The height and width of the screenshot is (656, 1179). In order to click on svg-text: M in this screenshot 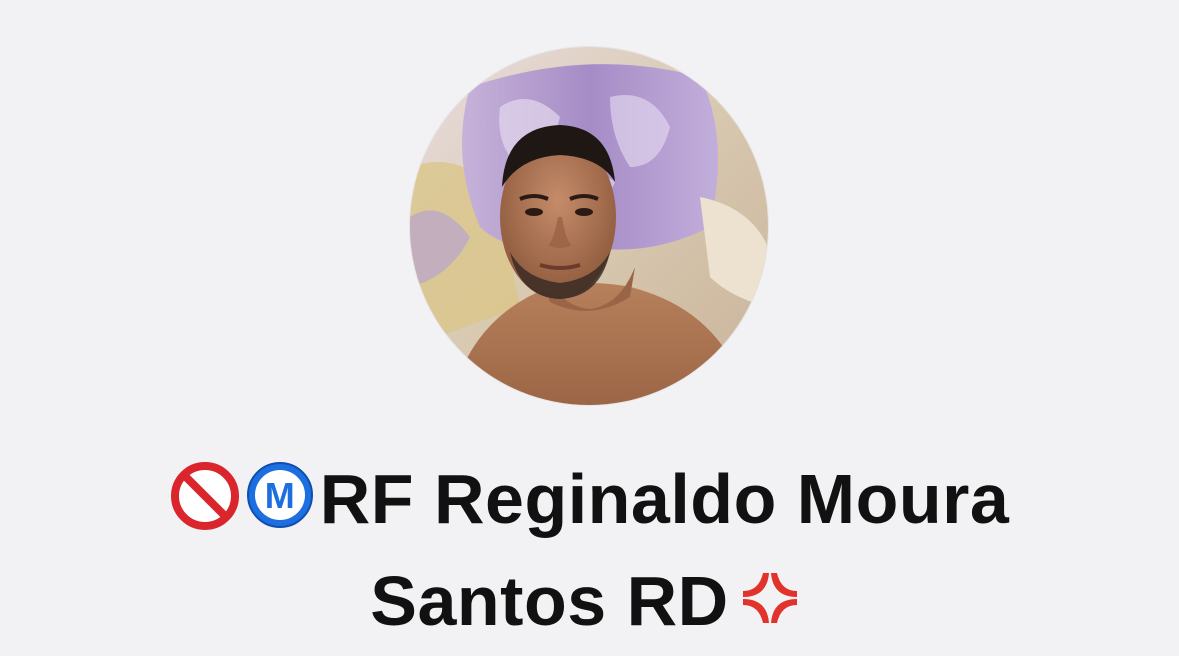, I will do `click(279, 495)`.